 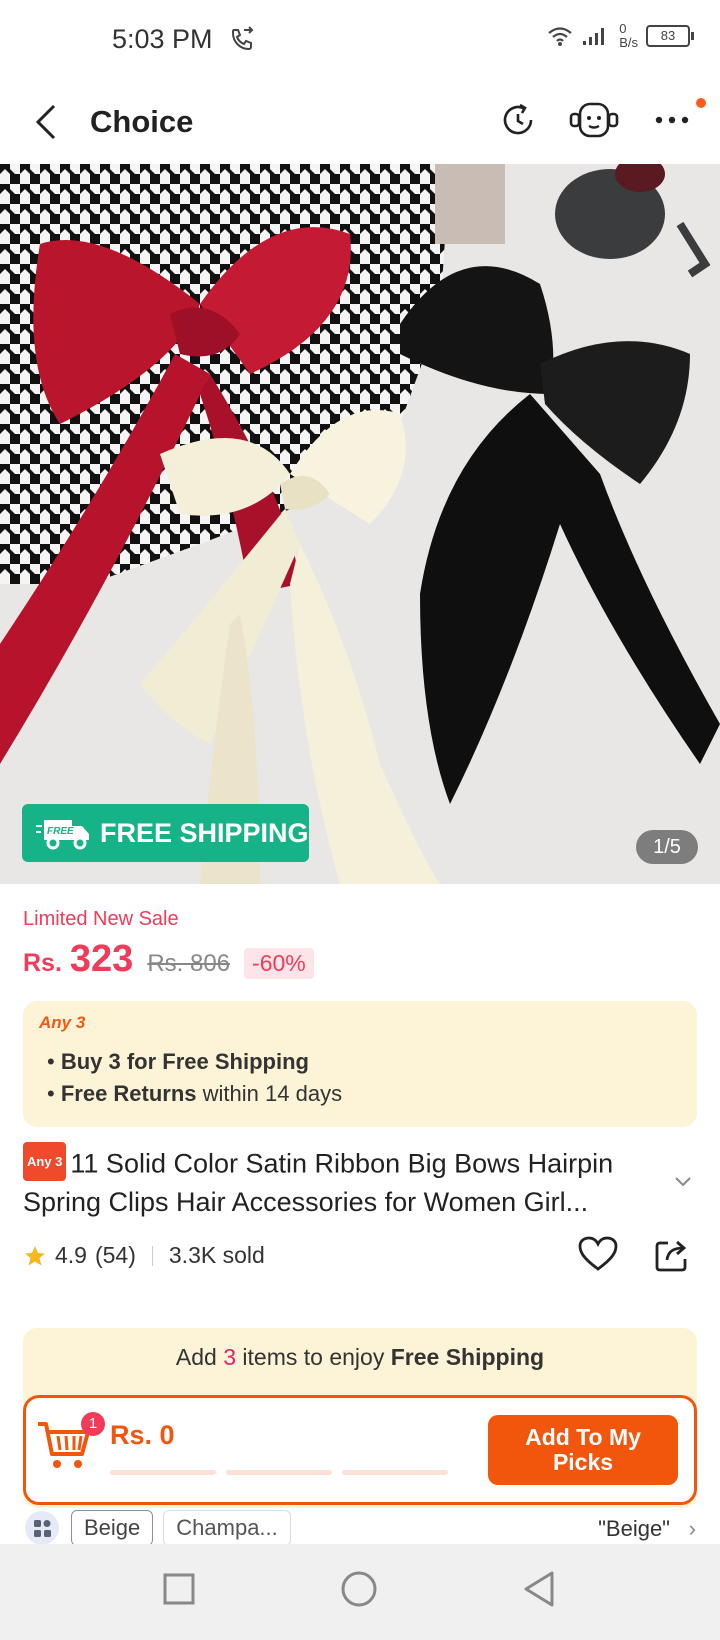 What do you see at coordinates (42, 1528) in the screenshot?
I see `grid-view-icon` at bounding box center [42, 1528].